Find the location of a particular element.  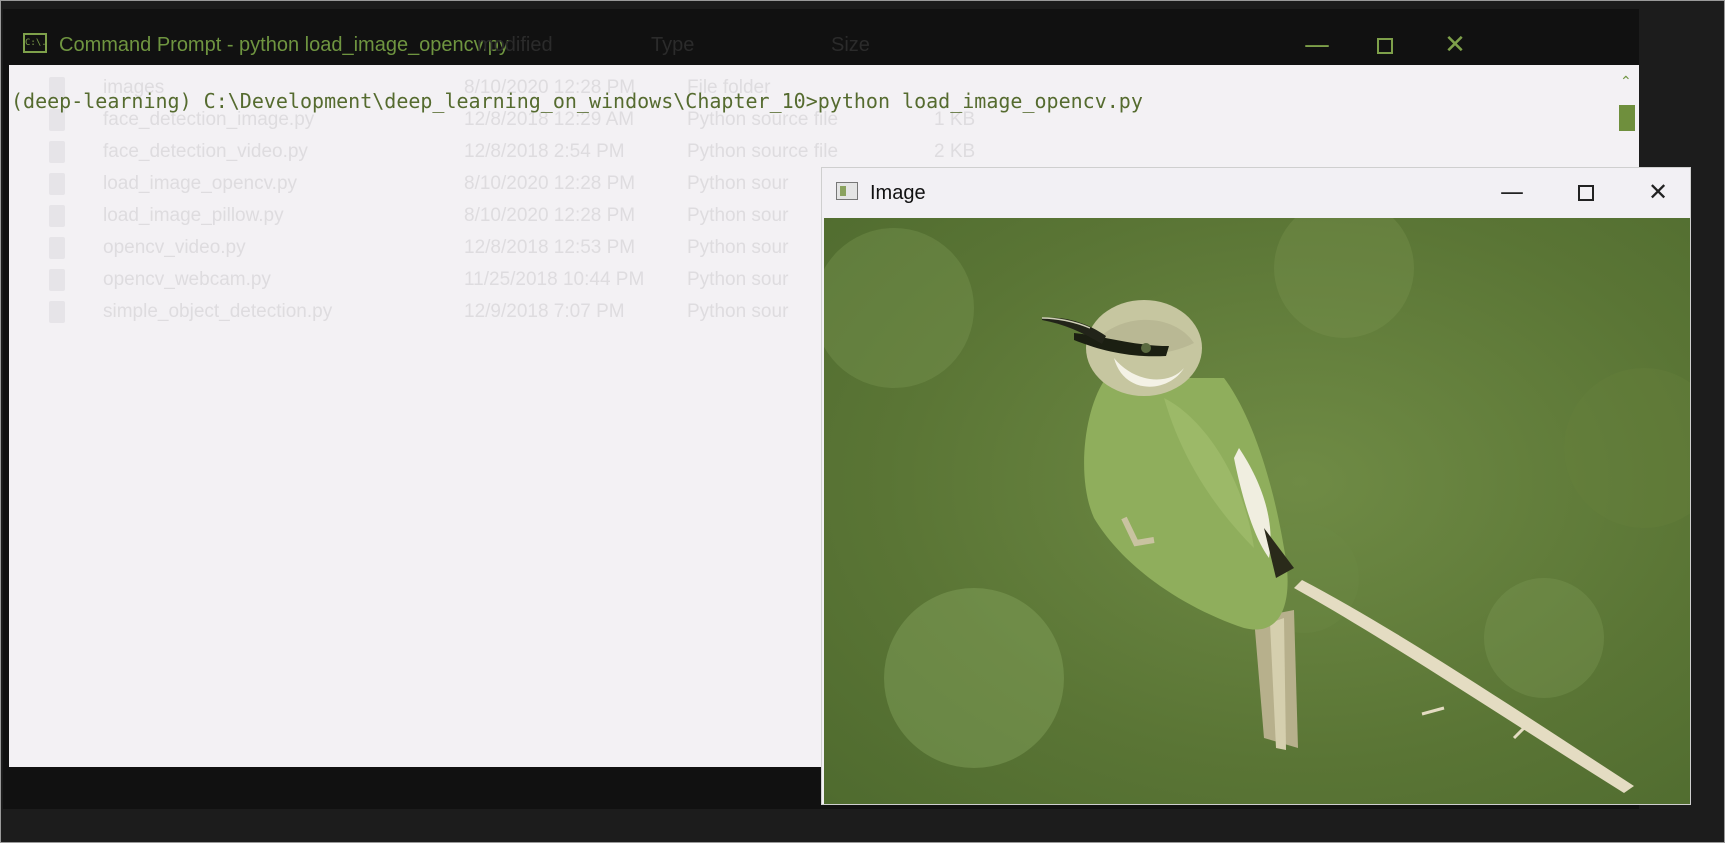

image-close-button: ✕ is located at coordinates (1658, 192).